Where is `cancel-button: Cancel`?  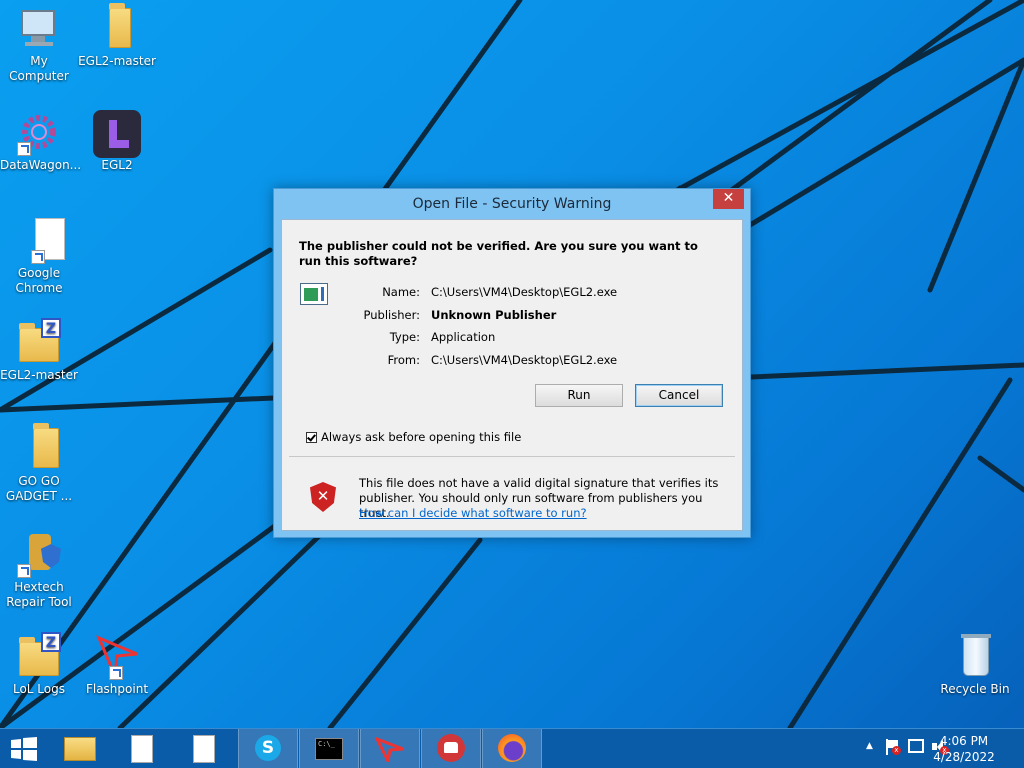
cancel-button: Cancel is located at coordinates (679, 395).